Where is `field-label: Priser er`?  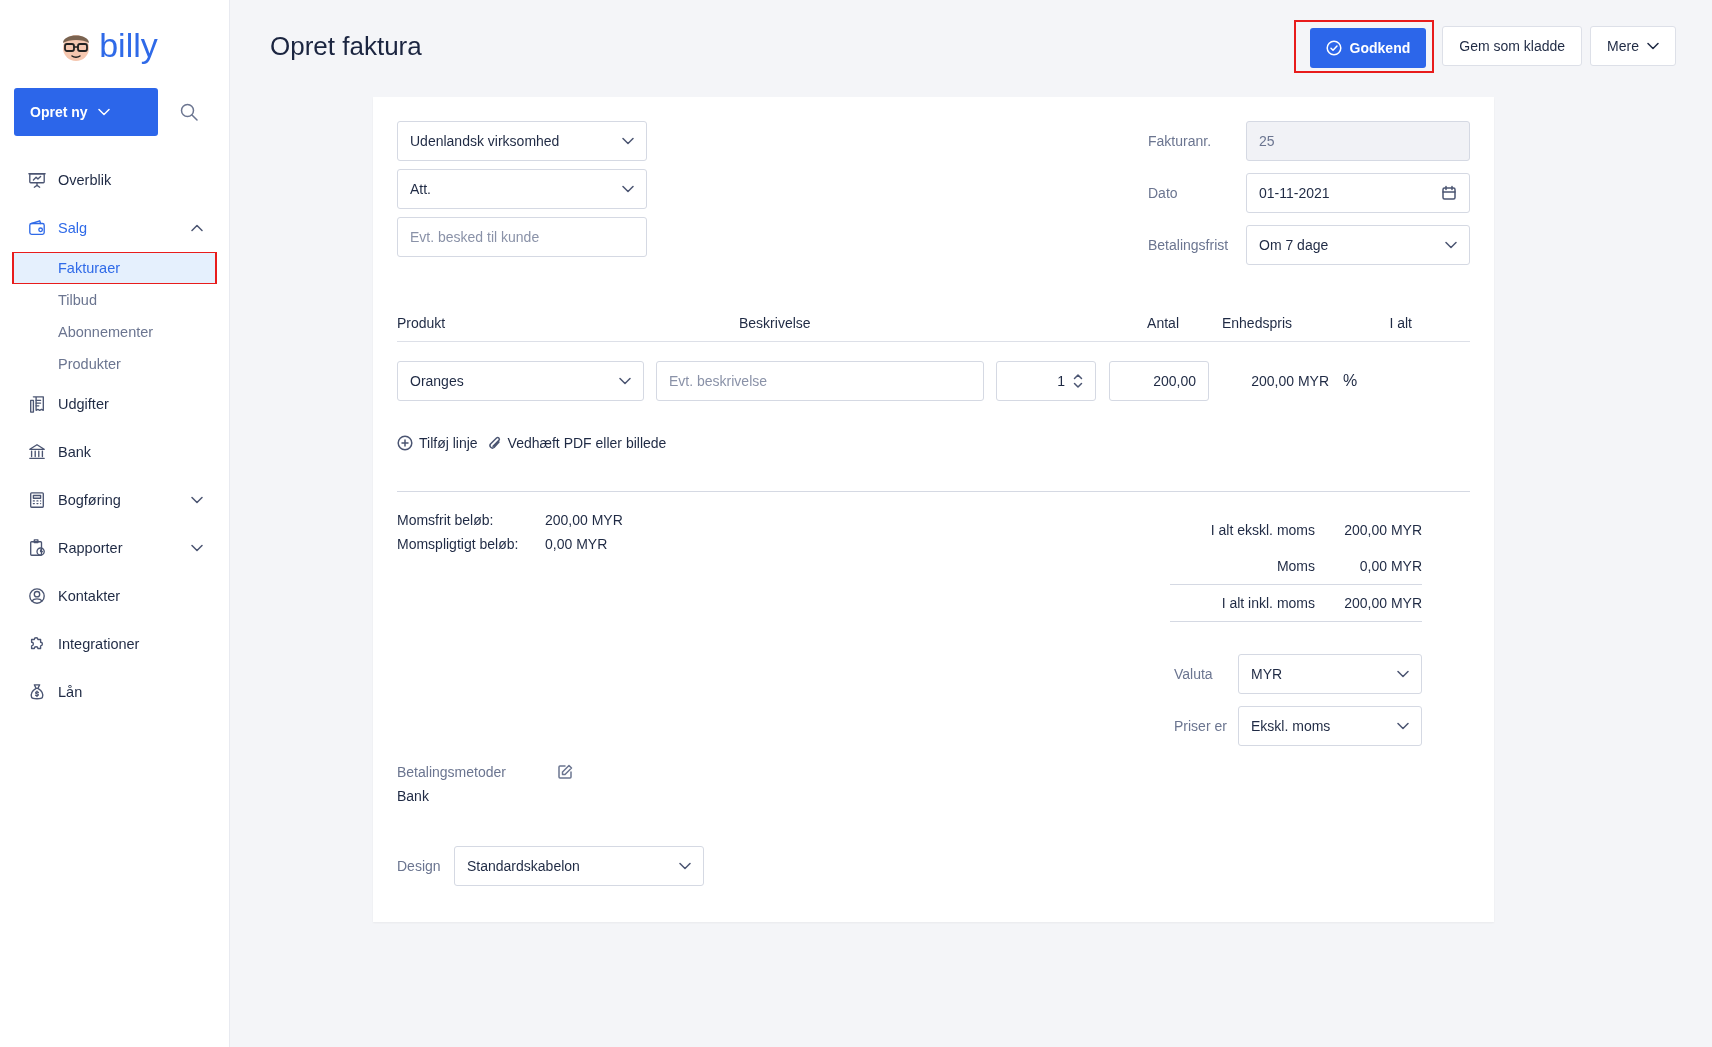
field-label: Priser er is located at coordinates (1201, 726).